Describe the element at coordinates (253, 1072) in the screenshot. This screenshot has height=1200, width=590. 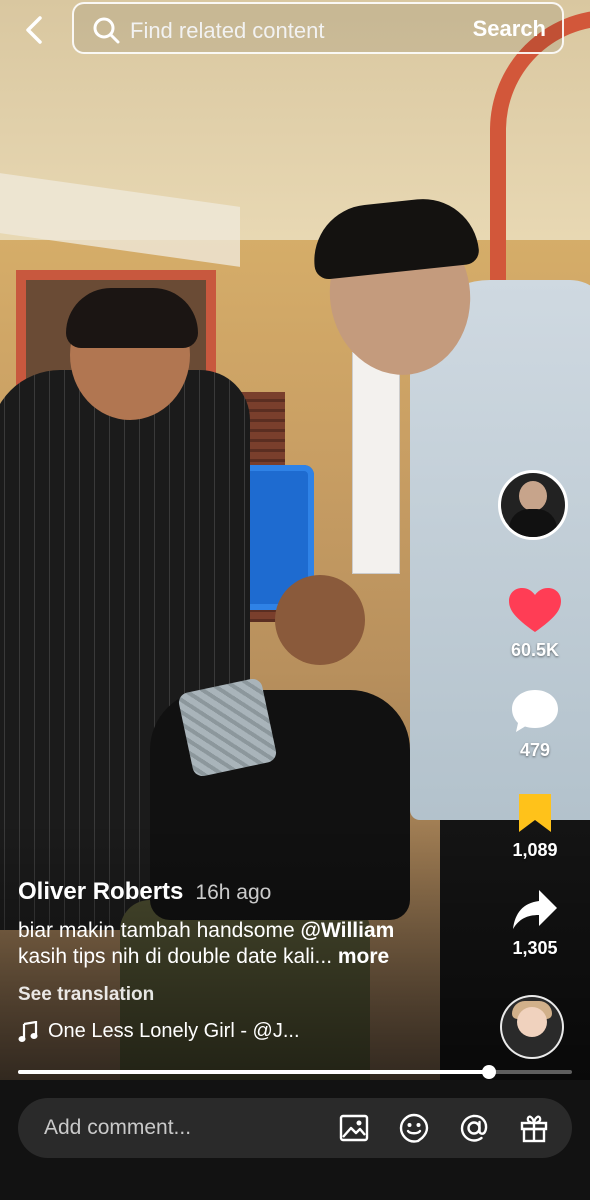
I see `progress-fill` at that location.